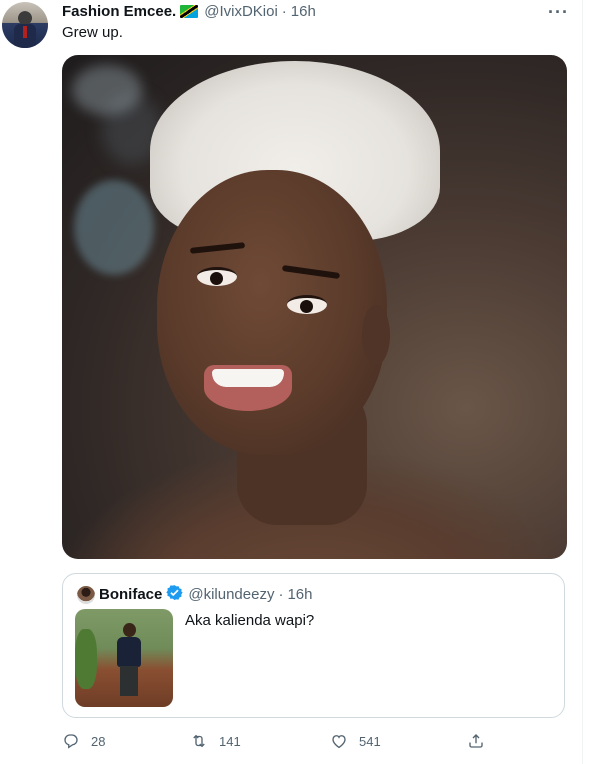 This screenshot has height=764, width=591. What do you see at coordinates (25, 32) in the screenshot?
I see `avatar-tie` at bounding box center [25, 32].